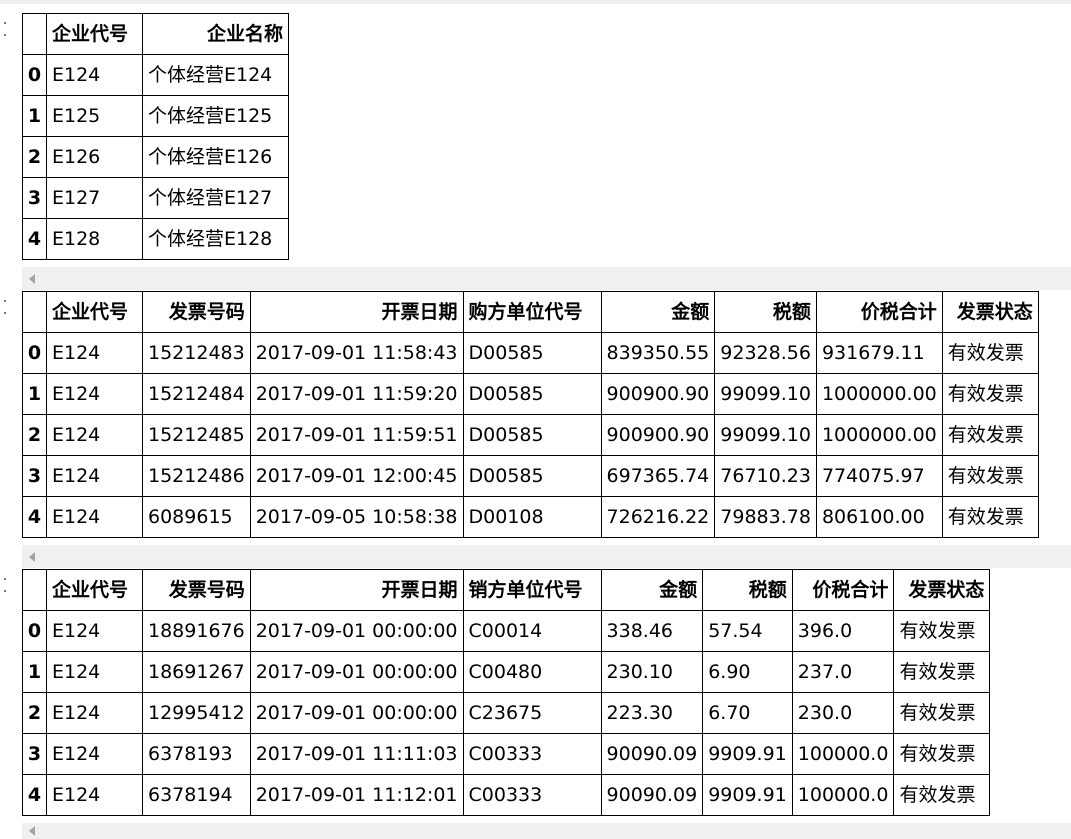 The image size is (1071, 839). What do you see at coordinates (879, 476) in the screenshot?
I see `table-cell: 774075.97` at bounding box center [879, 476].